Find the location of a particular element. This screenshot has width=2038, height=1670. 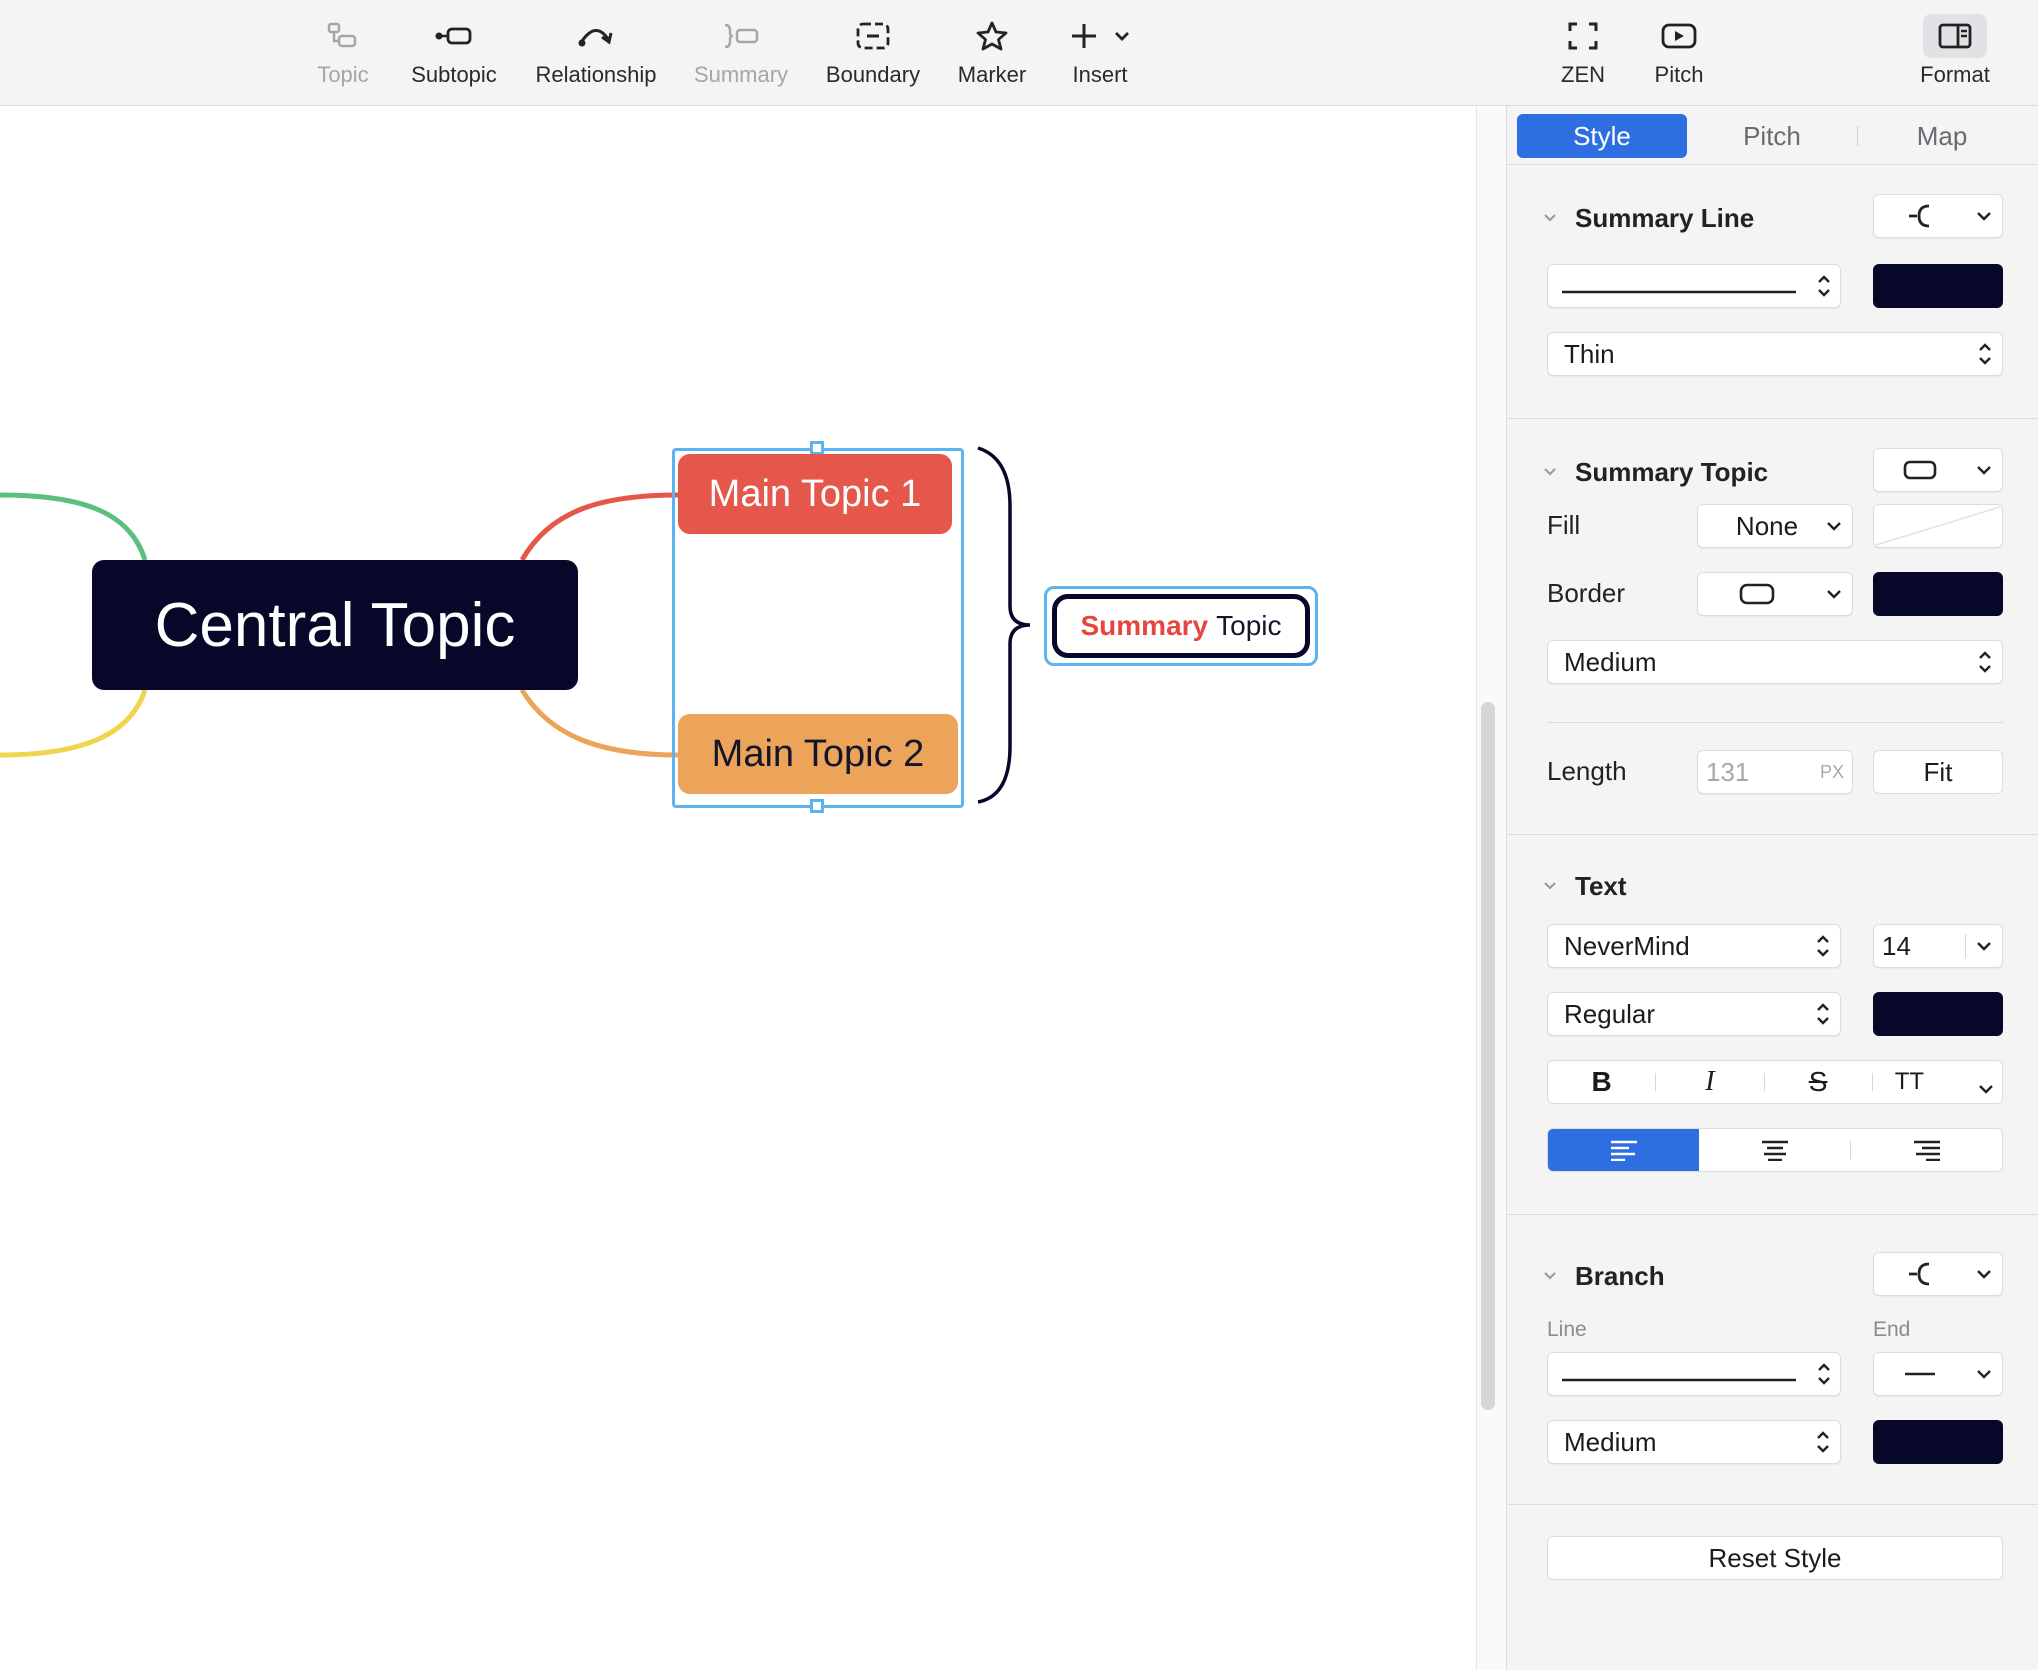

branch-line-label: Line is located at coordinates (1567, 1329).